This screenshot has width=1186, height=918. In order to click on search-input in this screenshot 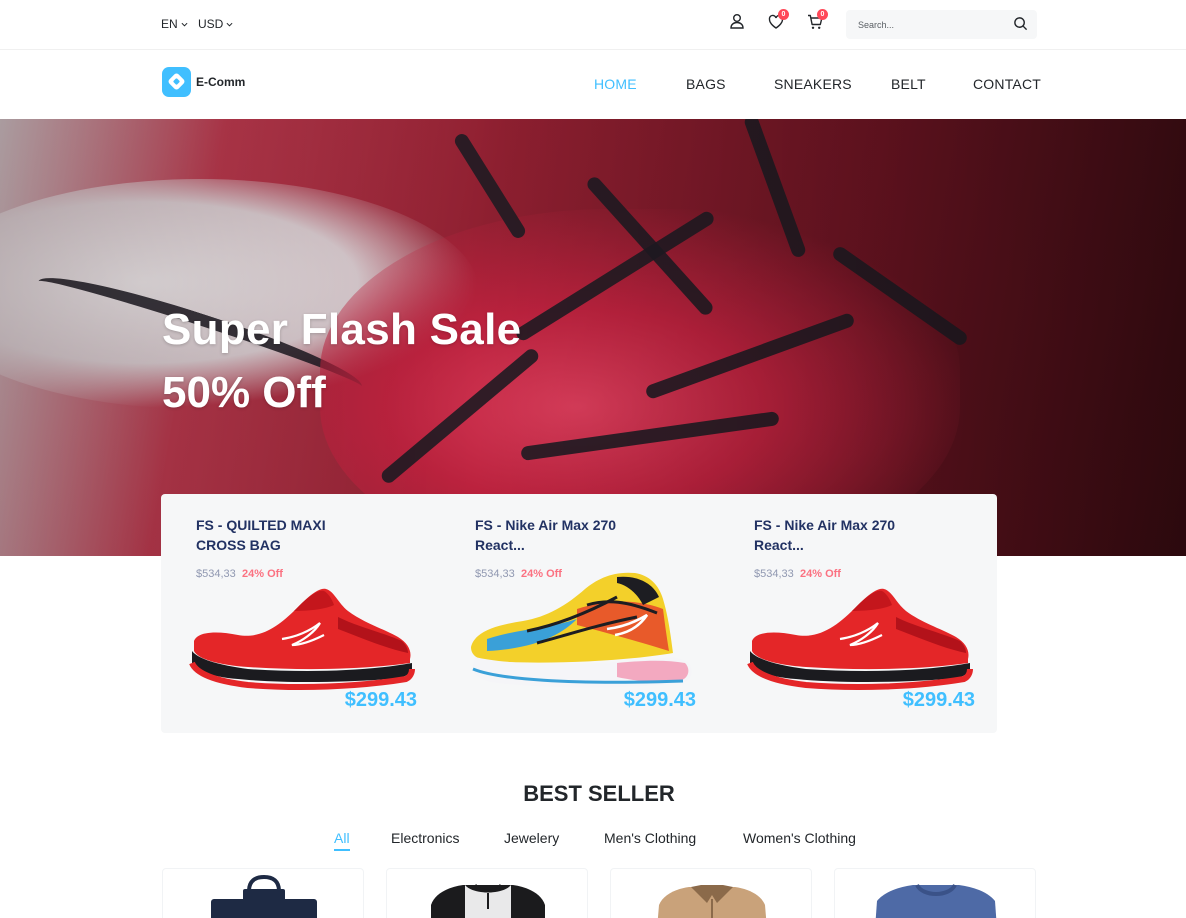, I will do `click(933, 24)`.